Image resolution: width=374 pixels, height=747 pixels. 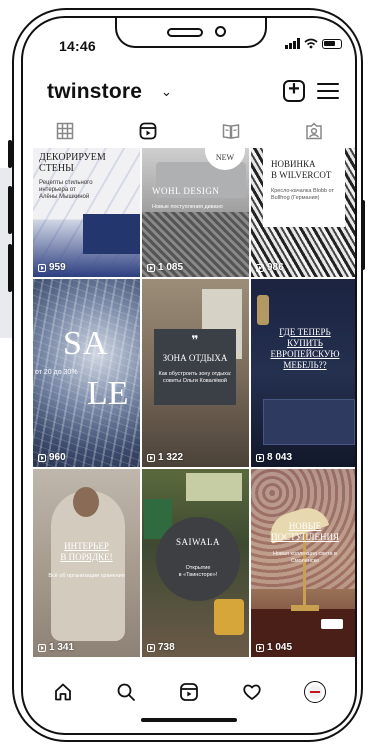 I want to click on tagged-icon, so click(x=313, y=131).